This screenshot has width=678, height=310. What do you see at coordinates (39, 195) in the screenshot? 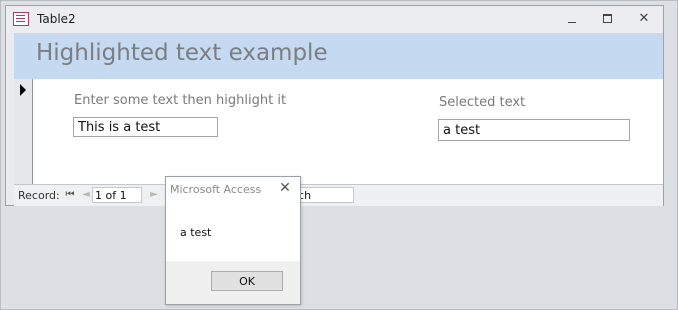
I see `record-label: Record:` at bounding box center [39, 195].